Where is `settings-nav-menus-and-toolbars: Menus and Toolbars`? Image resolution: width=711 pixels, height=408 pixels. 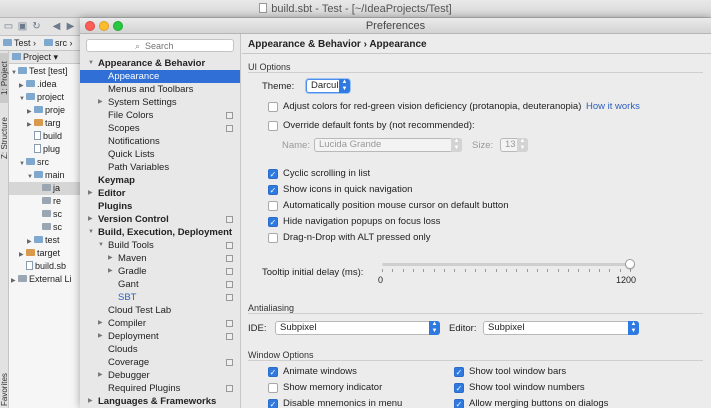
settings-nav-menus-and-toolbars: Menus and Toolbars is located at coordinates (160, 89).